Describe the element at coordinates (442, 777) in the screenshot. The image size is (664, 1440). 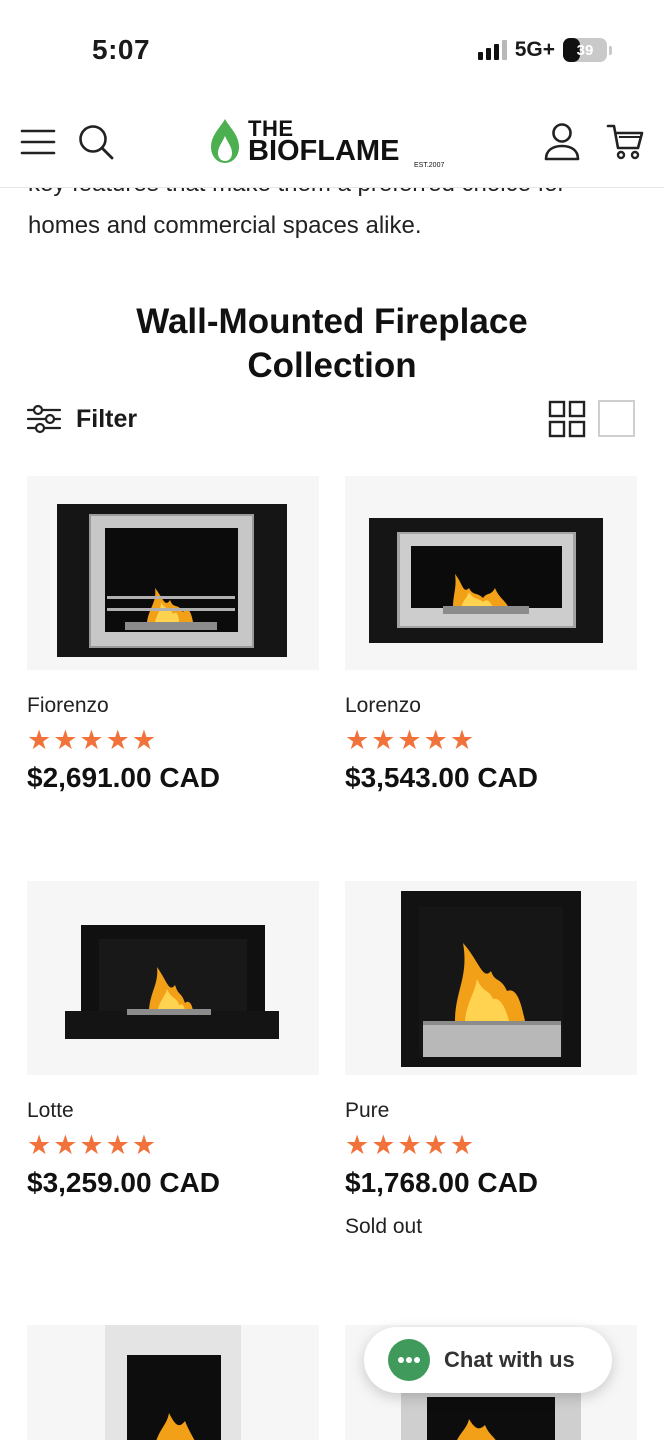
I see `product-price: $3,543.00 CAD` at that location.